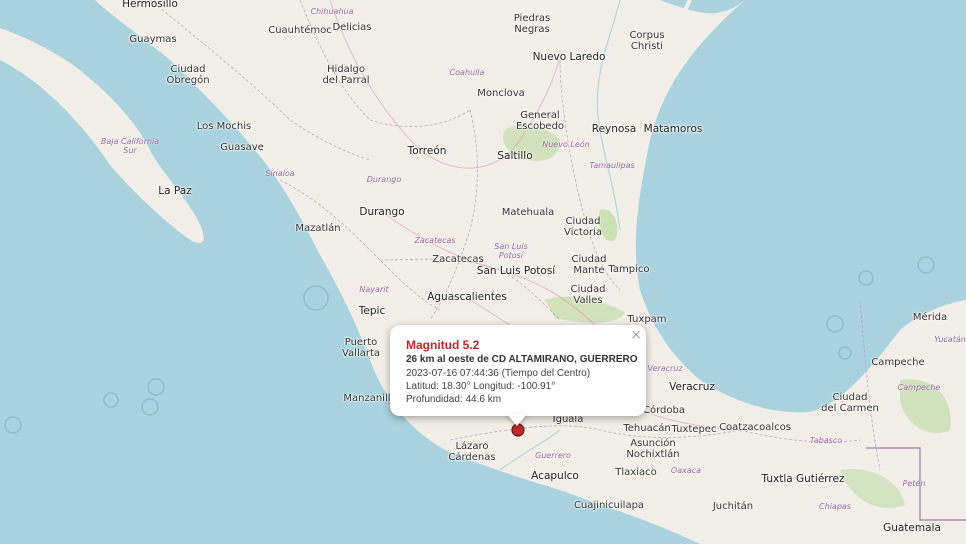 The image size is (966, 544). Describe the element at coordinates (516, 270) in the screenshot. I see `city-label-san-luis-potosi: San Luis Potosí` at that location.